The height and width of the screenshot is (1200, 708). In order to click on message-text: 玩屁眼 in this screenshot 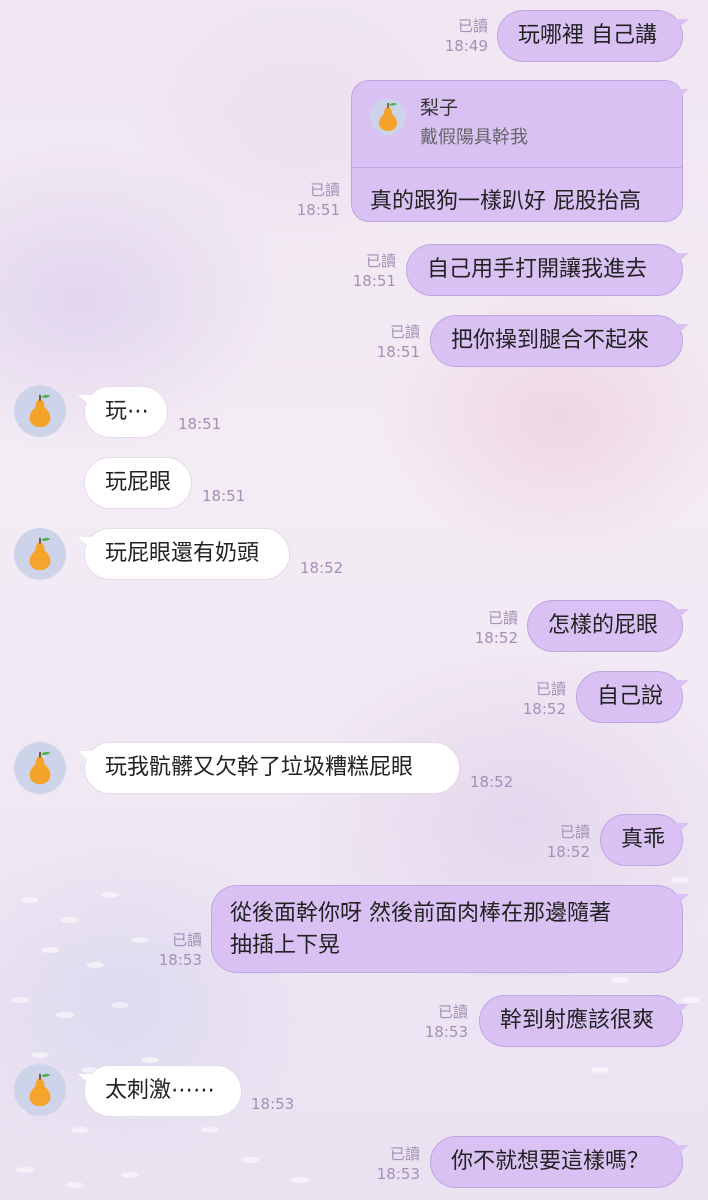, I will do `click(138, 482)`.